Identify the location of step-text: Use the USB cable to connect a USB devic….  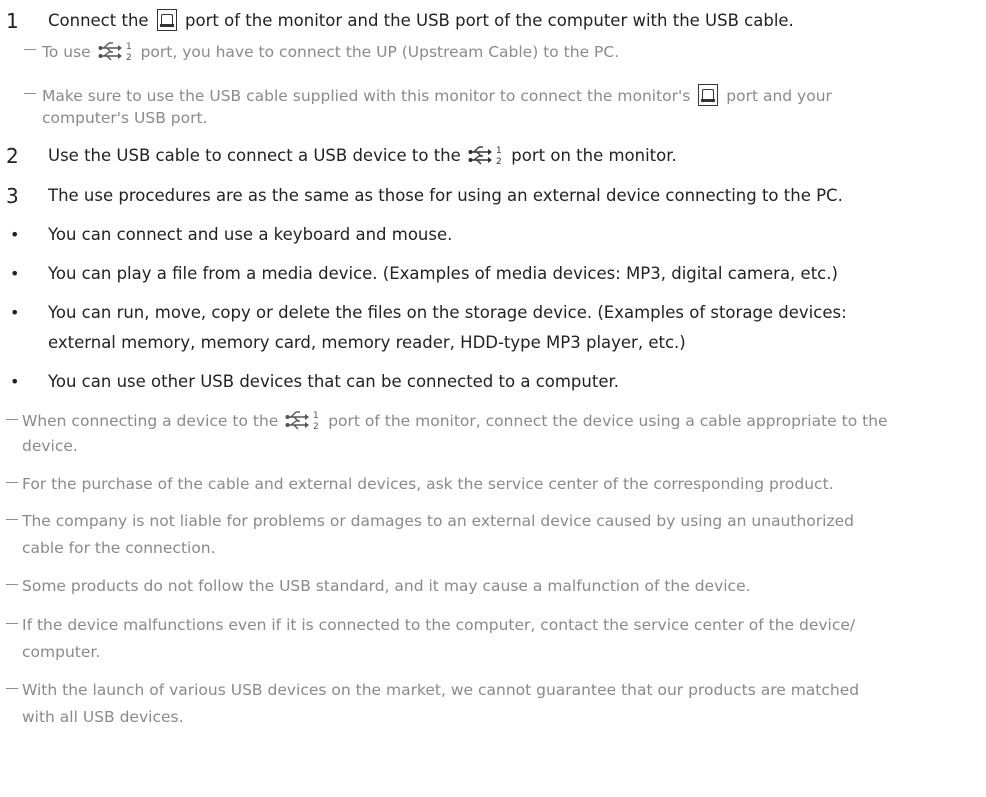
(362, 156).